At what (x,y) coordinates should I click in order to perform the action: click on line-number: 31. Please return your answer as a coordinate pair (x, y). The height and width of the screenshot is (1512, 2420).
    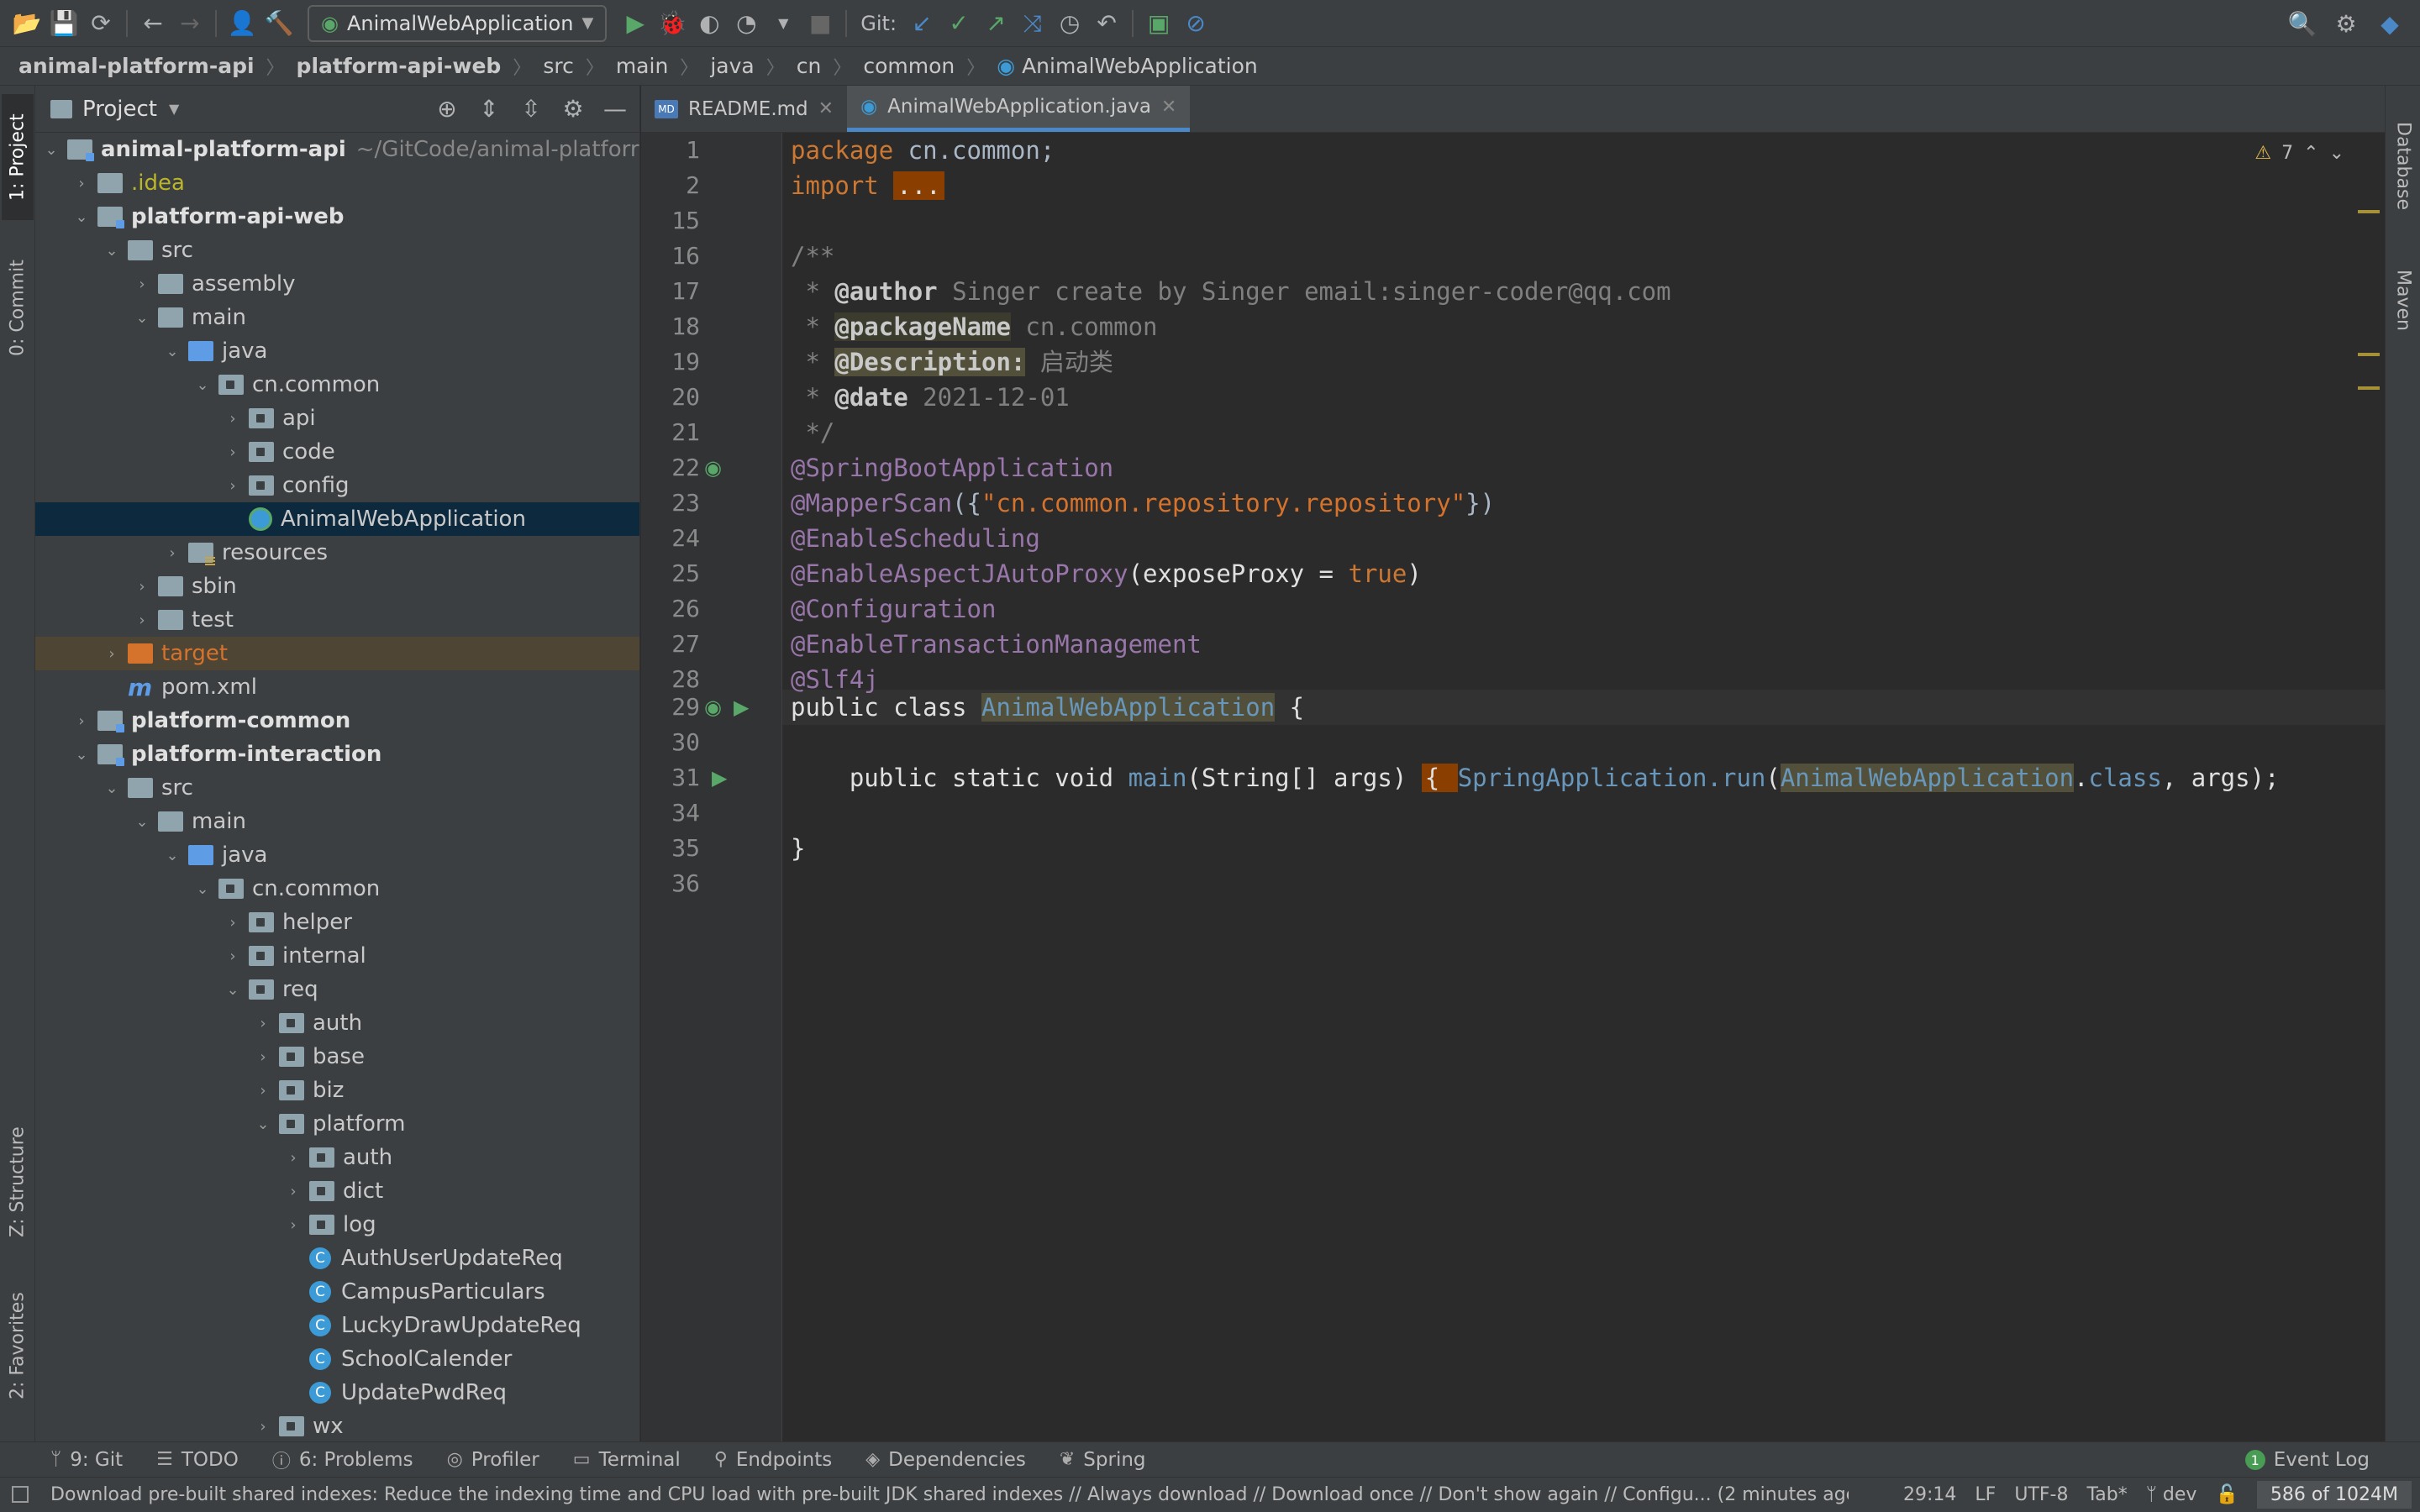
    Looking at the image, I should click on (671, 777).